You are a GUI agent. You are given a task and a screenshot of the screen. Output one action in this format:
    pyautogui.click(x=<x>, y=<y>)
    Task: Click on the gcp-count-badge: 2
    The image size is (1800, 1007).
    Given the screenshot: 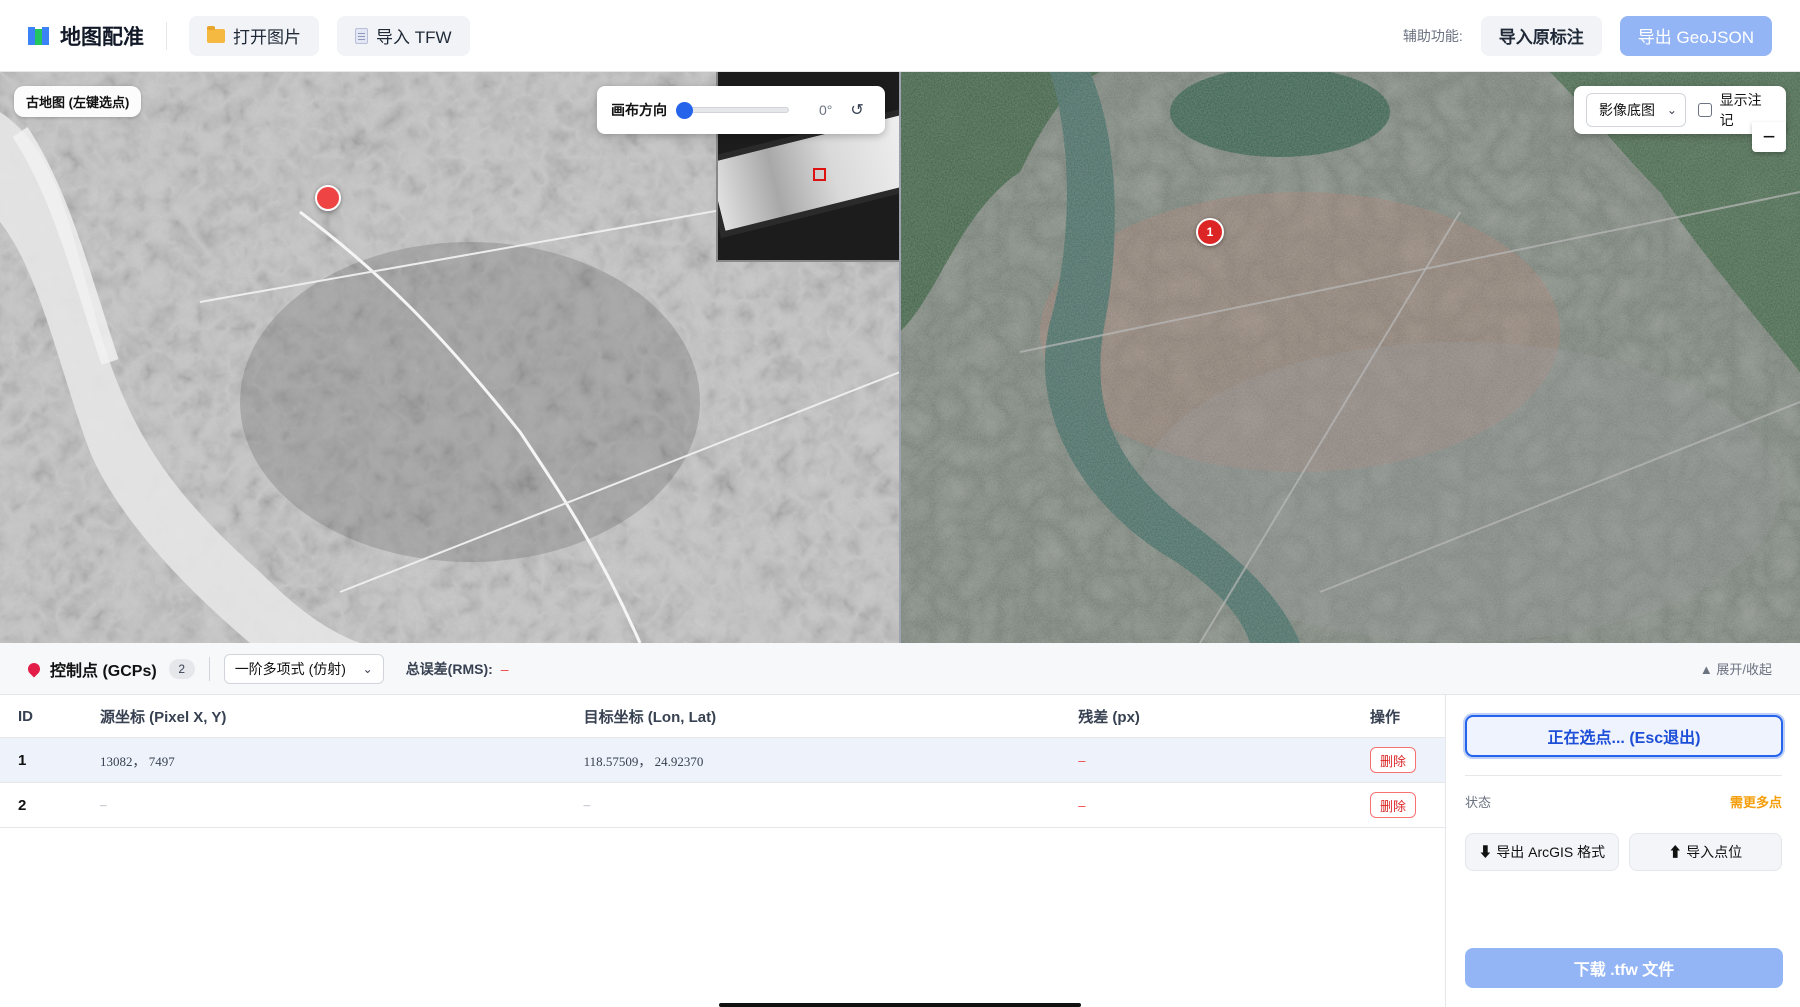 What is the action you would take?
    pyautogui.click(x=181, y=668)
    